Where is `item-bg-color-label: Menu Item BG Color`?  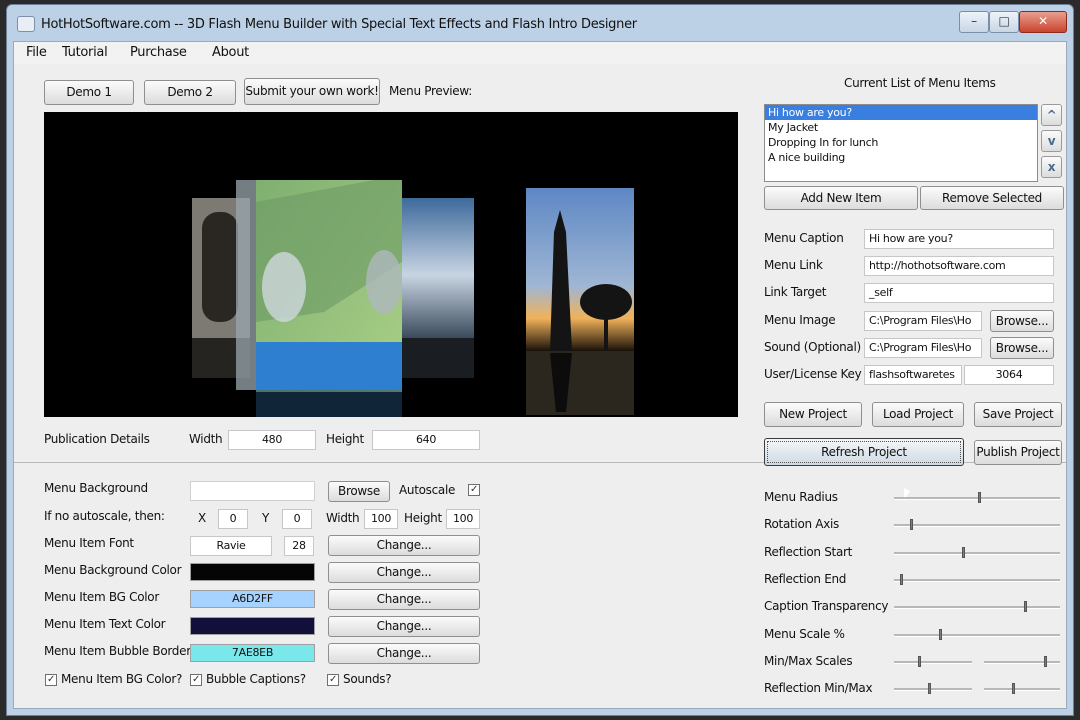
item-bg-color-label: Menu Item BG Color is located at coordinates (101, 597).